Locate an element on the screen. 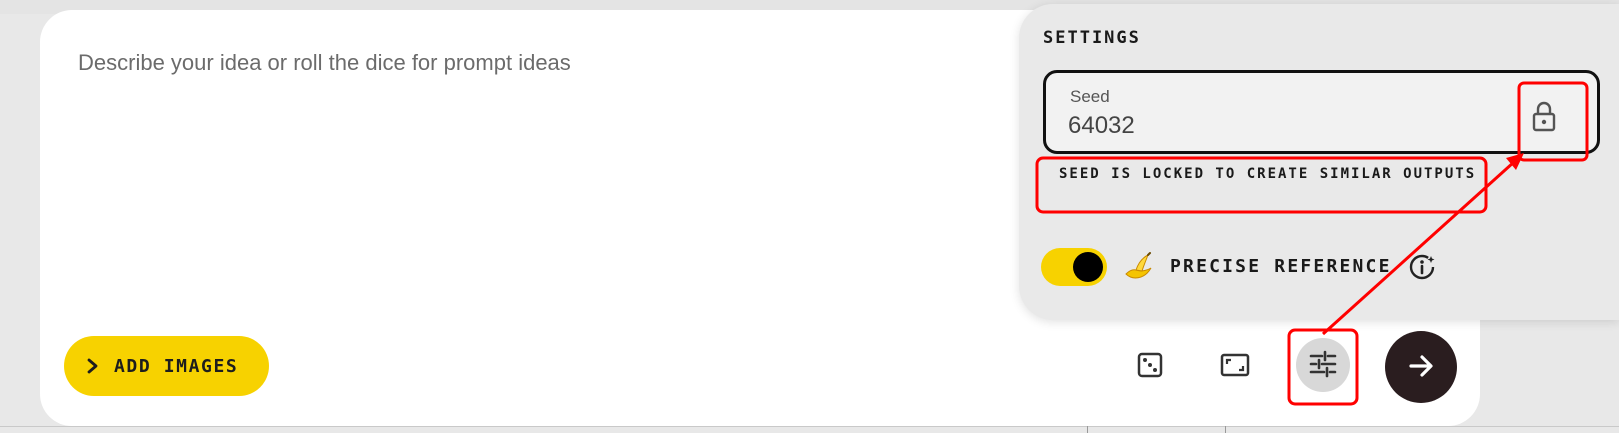 The width and height of the screenshot is (1619, 433). banana-icon is located at coordinates (1139, 267).